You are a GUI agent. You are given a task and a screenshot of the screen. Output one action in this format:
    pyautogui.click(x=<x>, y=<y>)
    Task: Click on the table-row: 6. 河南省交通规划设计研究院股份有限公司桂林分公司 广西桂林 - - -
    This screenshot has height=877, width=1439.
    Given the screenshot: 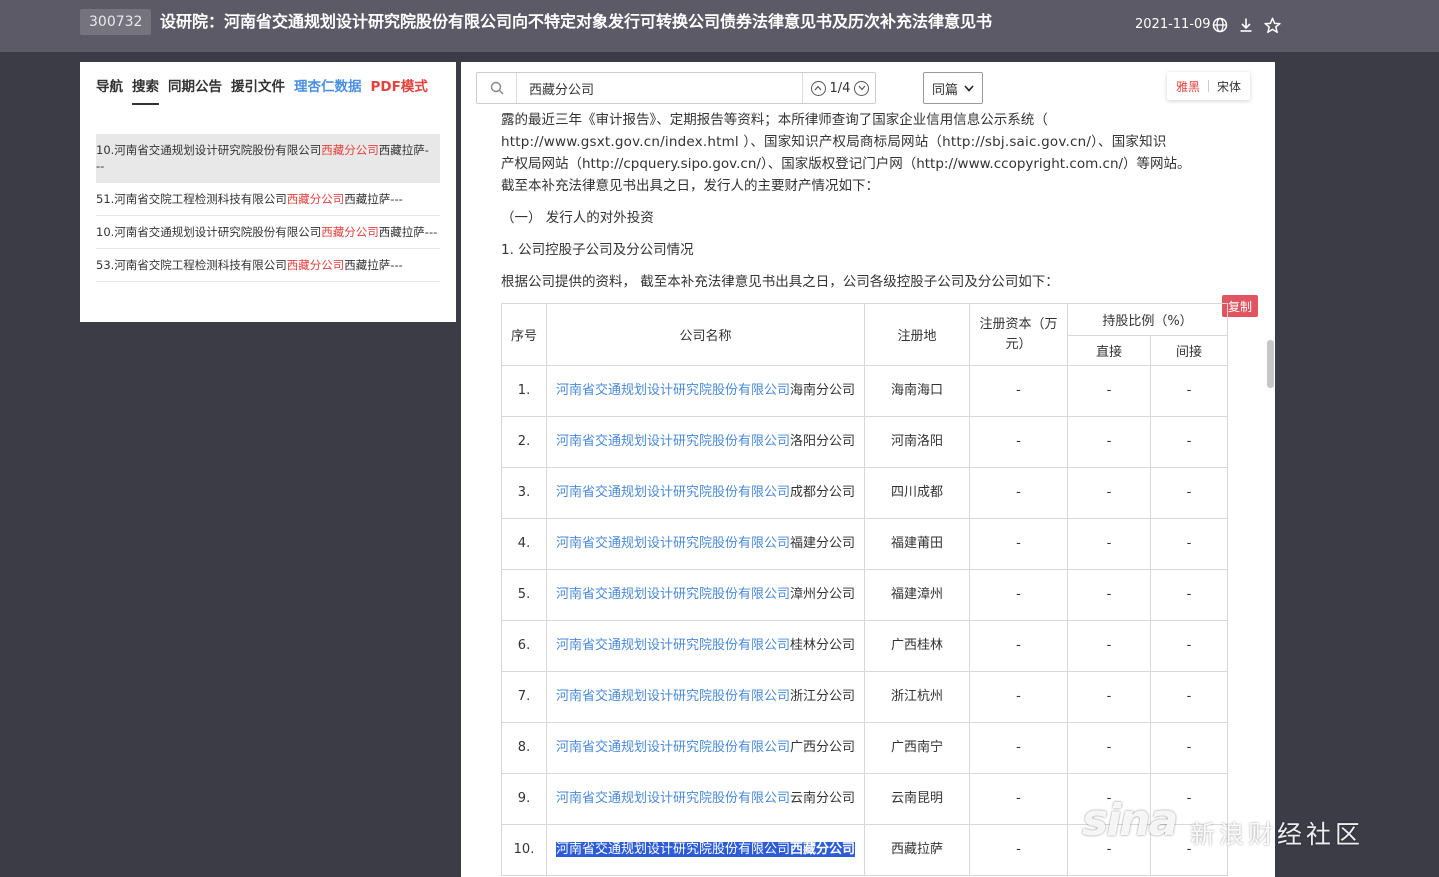 What is the action you would take?
    pyautogui.click(x=865, y=646)
    